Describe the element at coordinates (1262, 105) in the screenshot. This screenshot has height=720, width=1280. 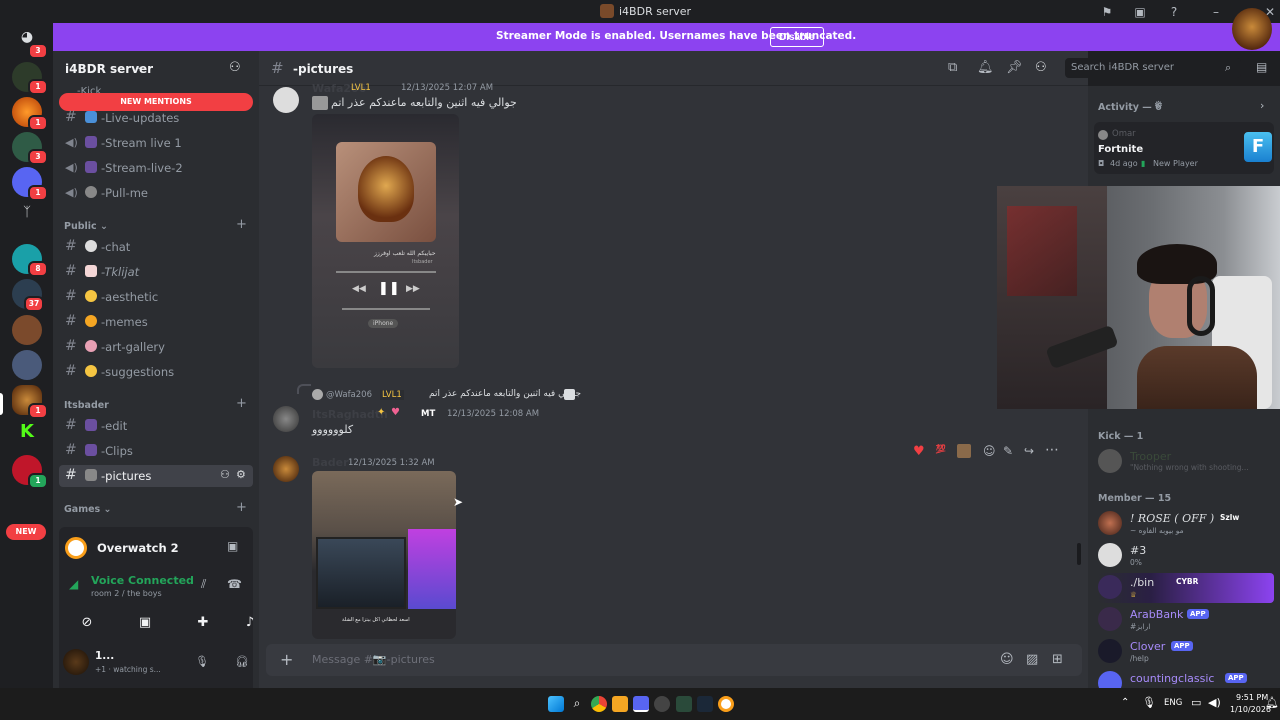
I see `chevron-right-icon: ›` at that location.